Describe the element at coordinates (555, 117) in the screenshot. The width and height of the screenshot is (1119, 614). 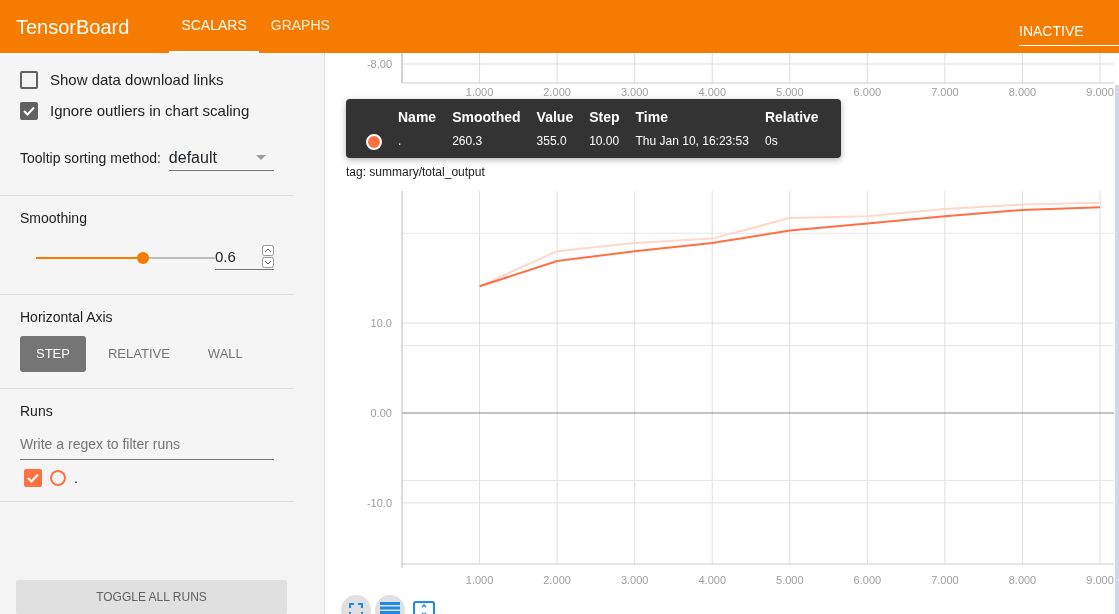
I see `column-header: Value` at that location.